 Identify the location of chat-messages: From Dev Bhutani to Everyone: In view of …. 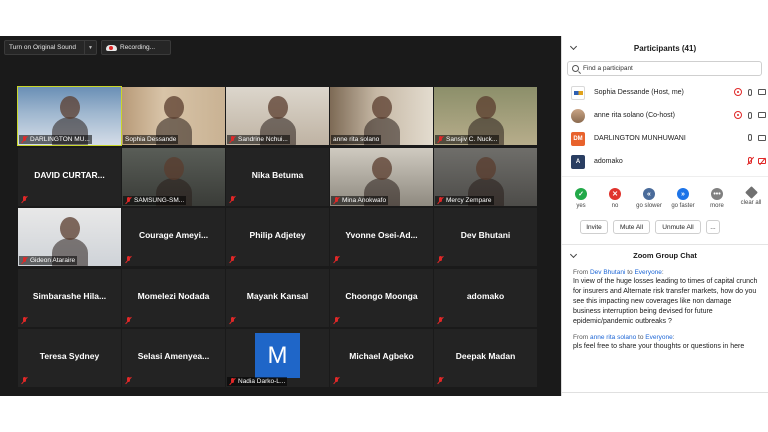
(665, 308).